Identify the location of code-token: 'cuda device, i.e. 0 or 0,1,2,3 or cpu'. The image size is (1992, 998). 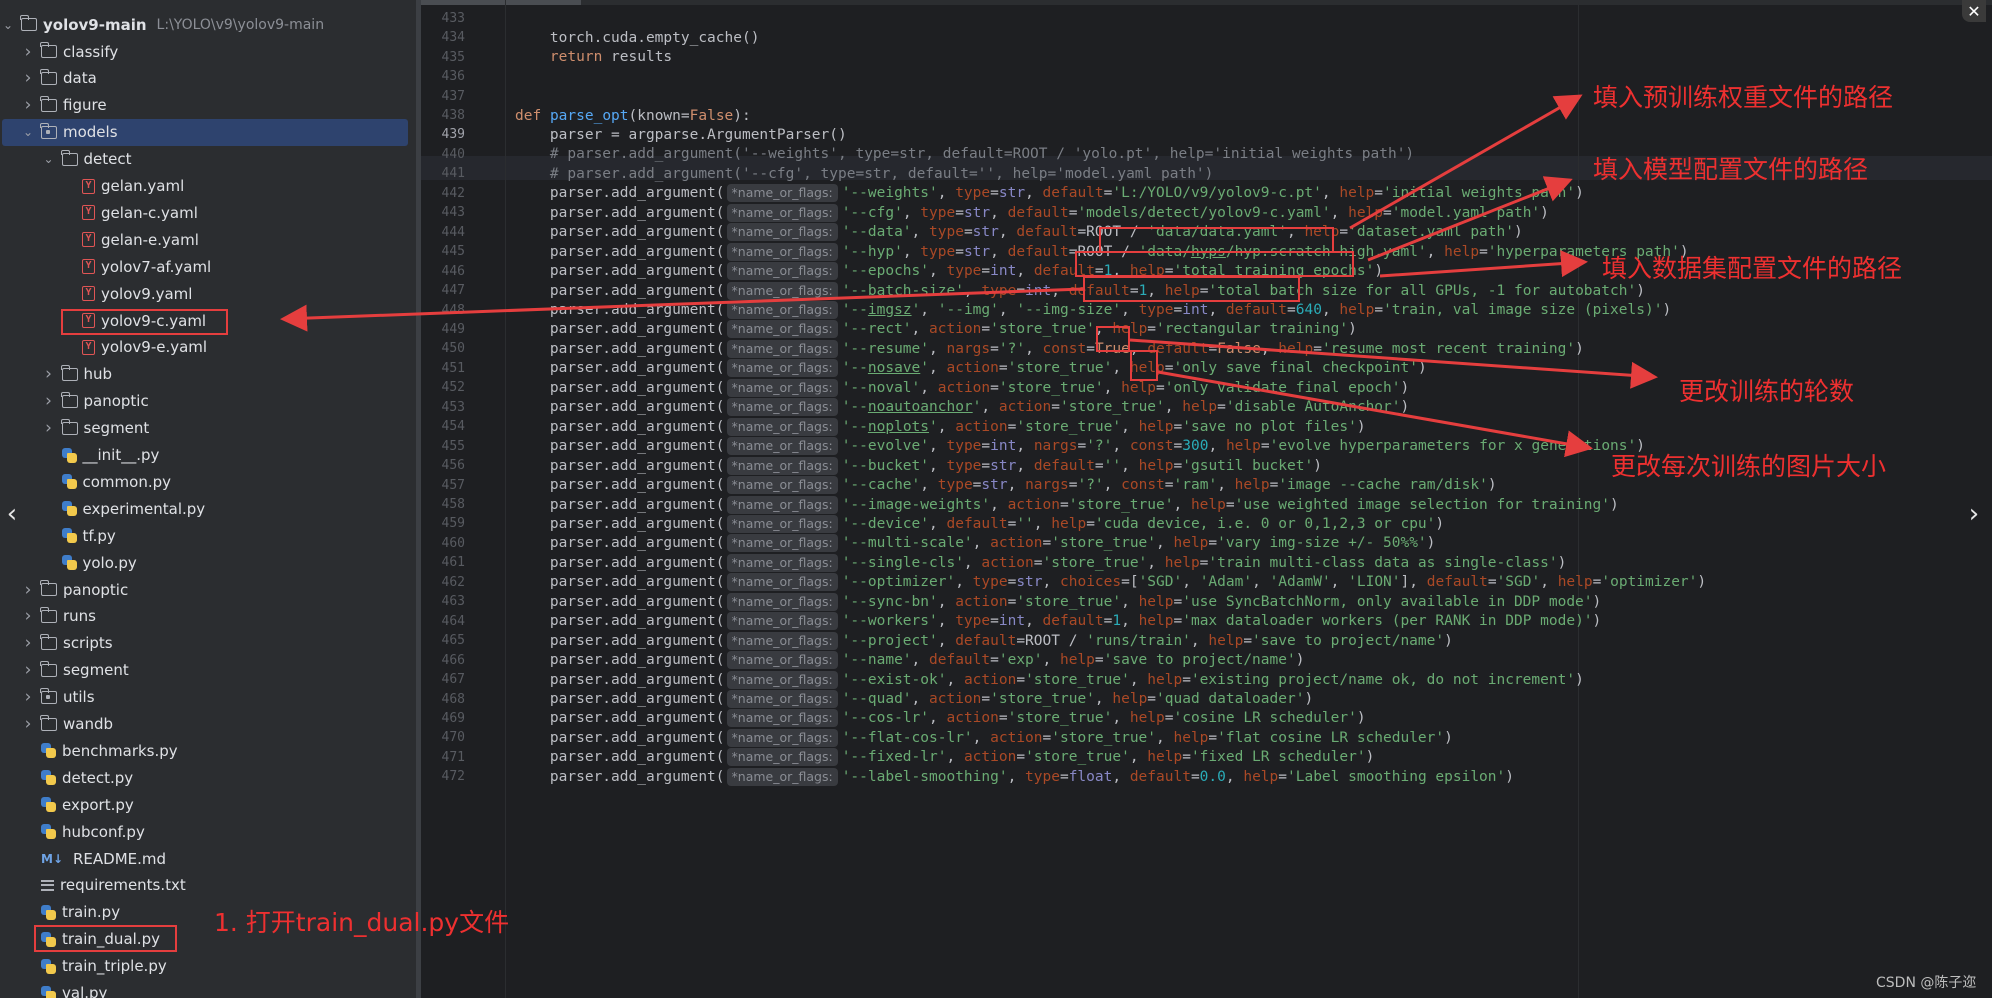
(1265, 523).